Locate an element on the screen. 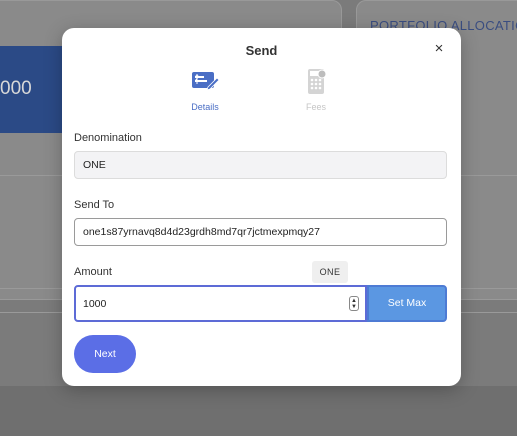 The height and width of the screenshot is (436, 517). payment-form-icon is located at coordinates (206, 81).